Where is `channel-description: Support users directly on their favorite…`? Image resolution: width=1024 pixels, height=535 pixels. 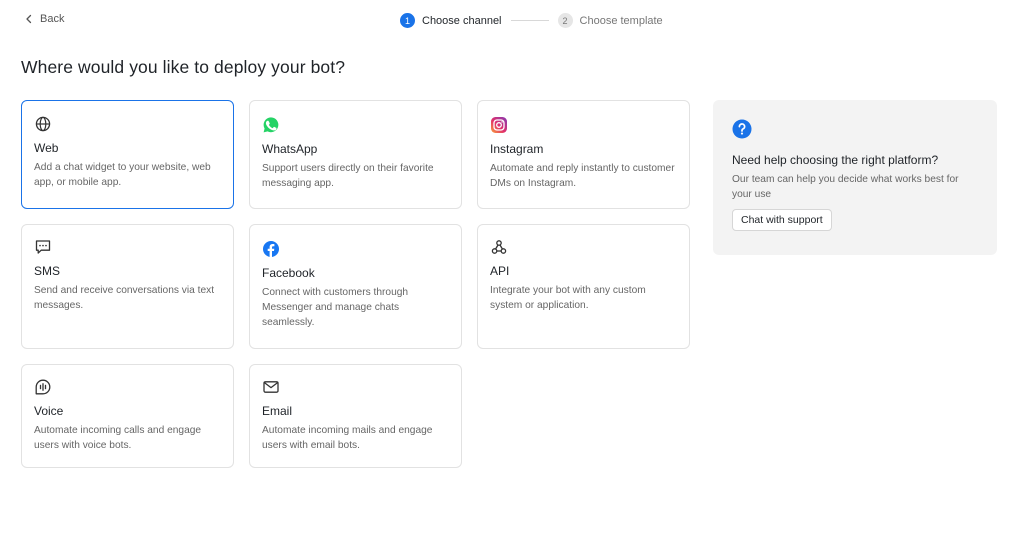
channel-description: Support users directly on their favorite… is located at coordinates (348, 176).